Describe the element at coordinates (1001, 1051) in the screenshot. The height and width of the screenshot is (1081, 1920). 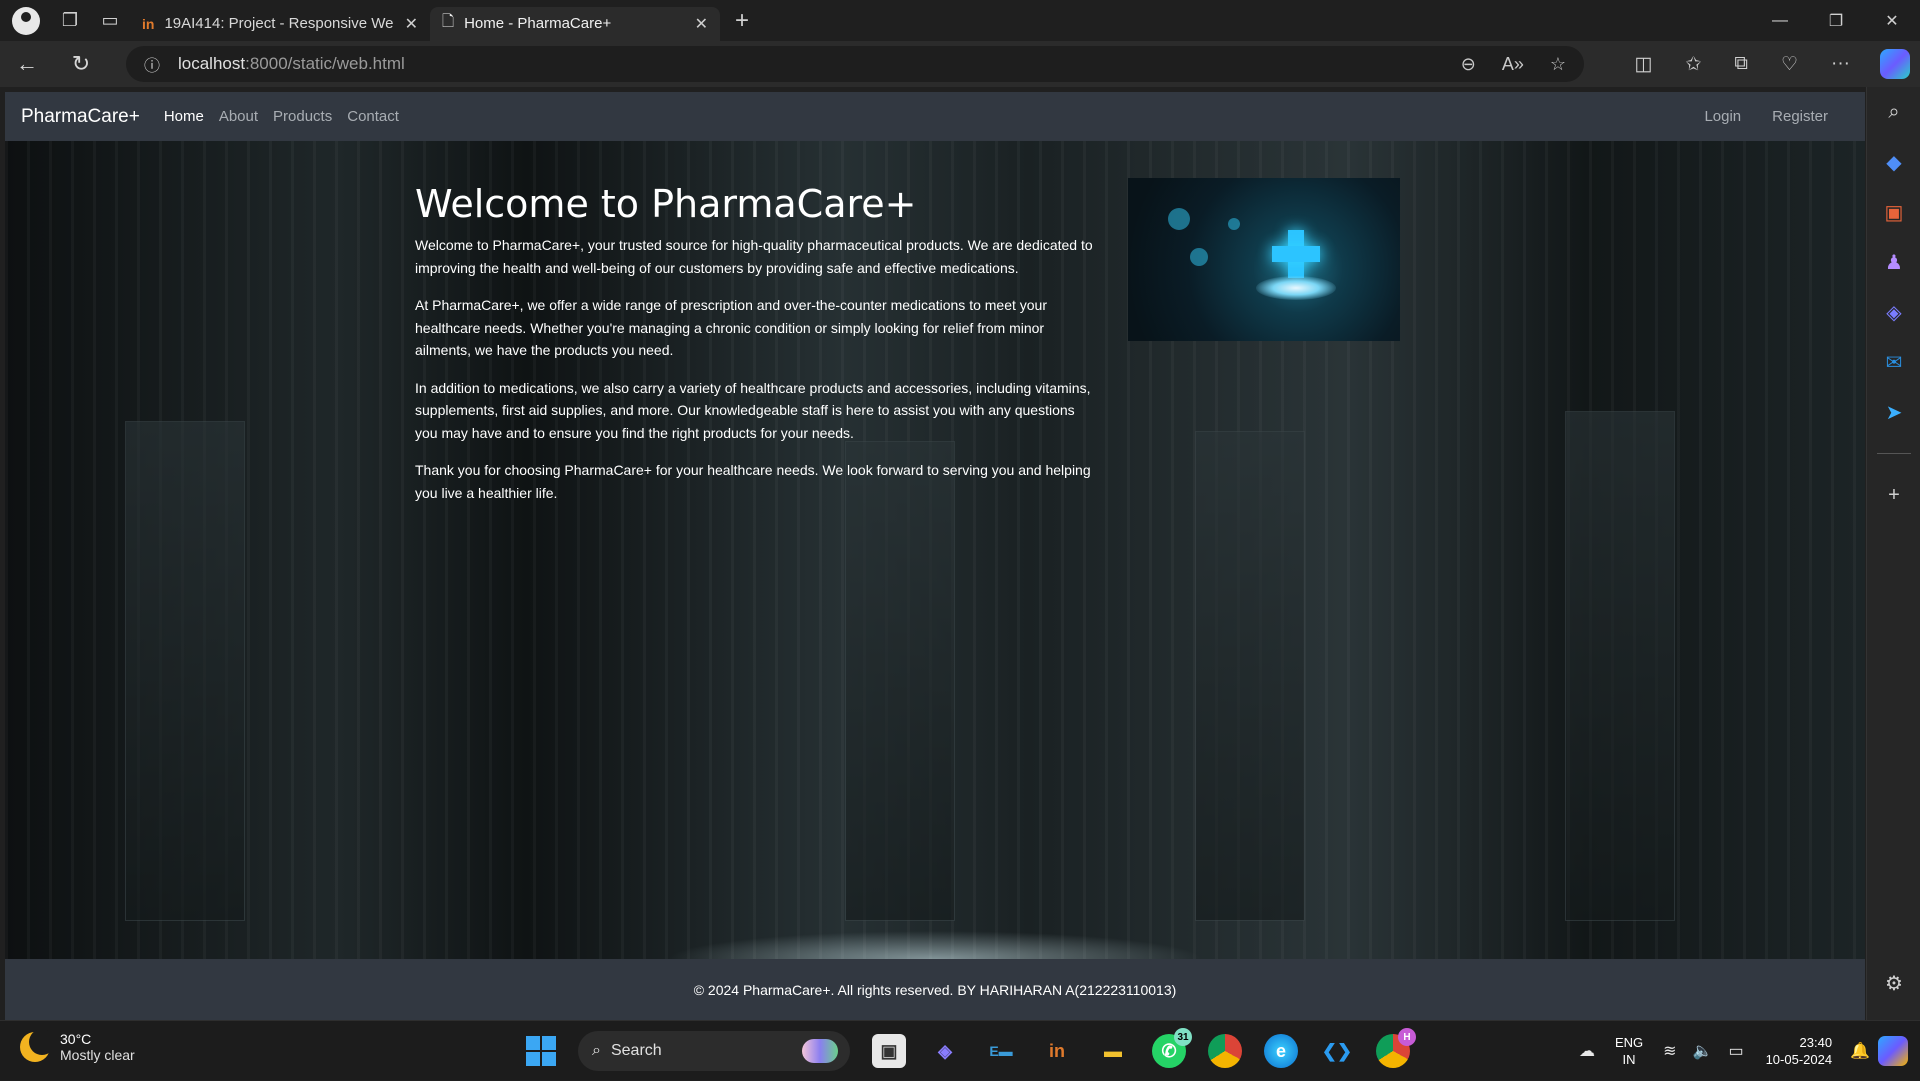
I see `edge-dev-icon: E▬` at that location.